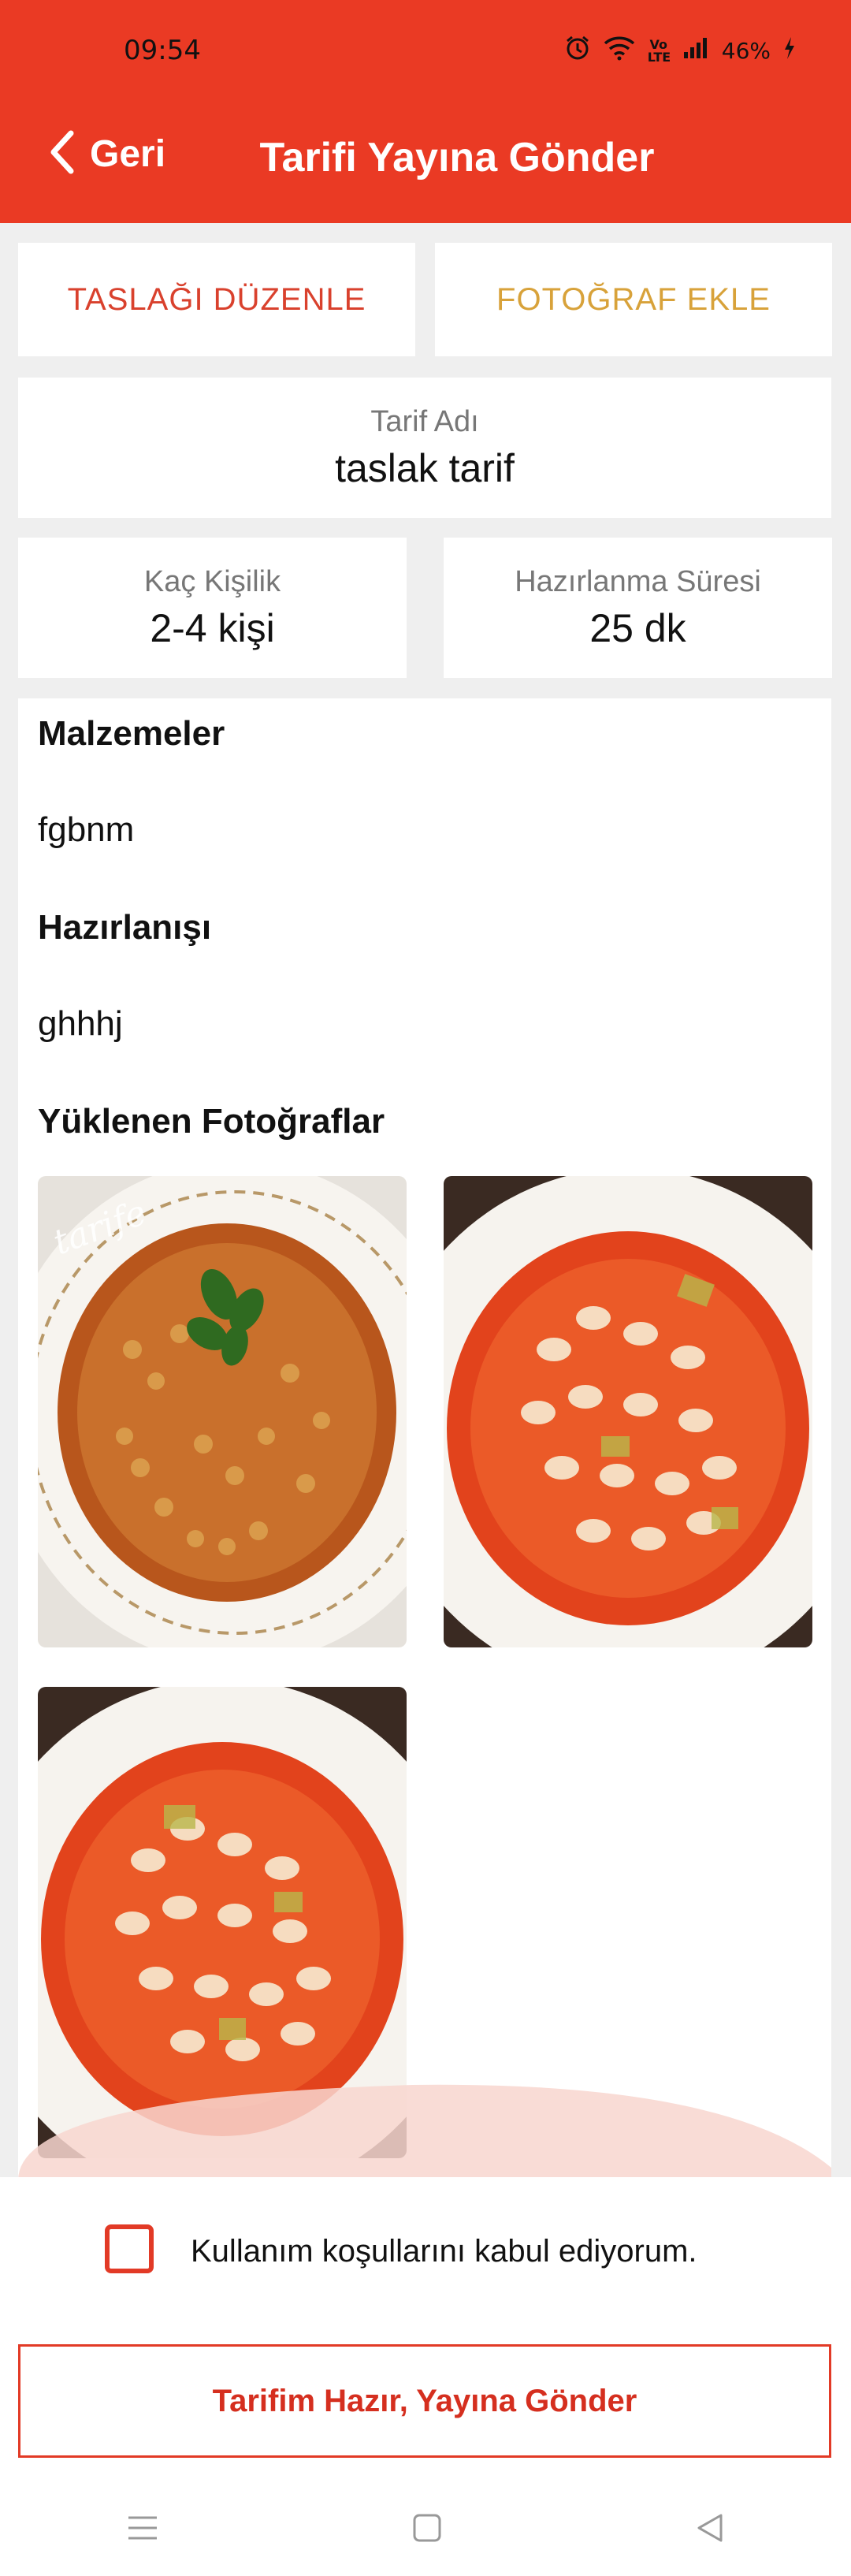  Describe the element at coordinates (131, 733) in the screenshot. I see `ingredients-title: Malzemeler` at that location.